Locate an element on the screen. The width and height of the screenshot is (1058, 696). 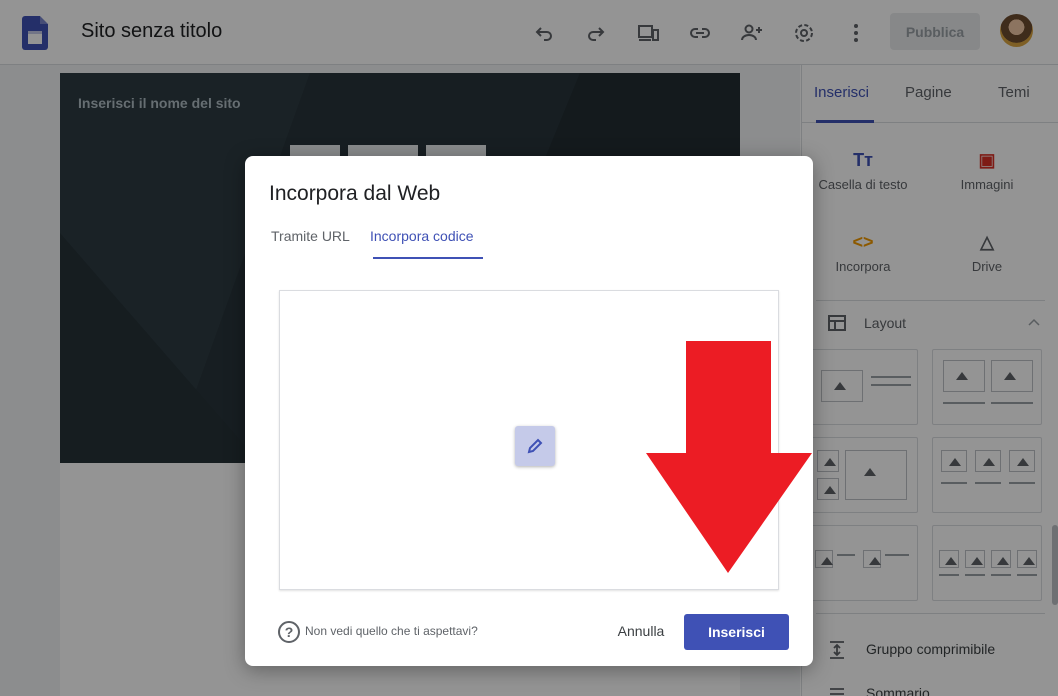
tab-by-url: Tramite URL is located at coordinates (310, 236).